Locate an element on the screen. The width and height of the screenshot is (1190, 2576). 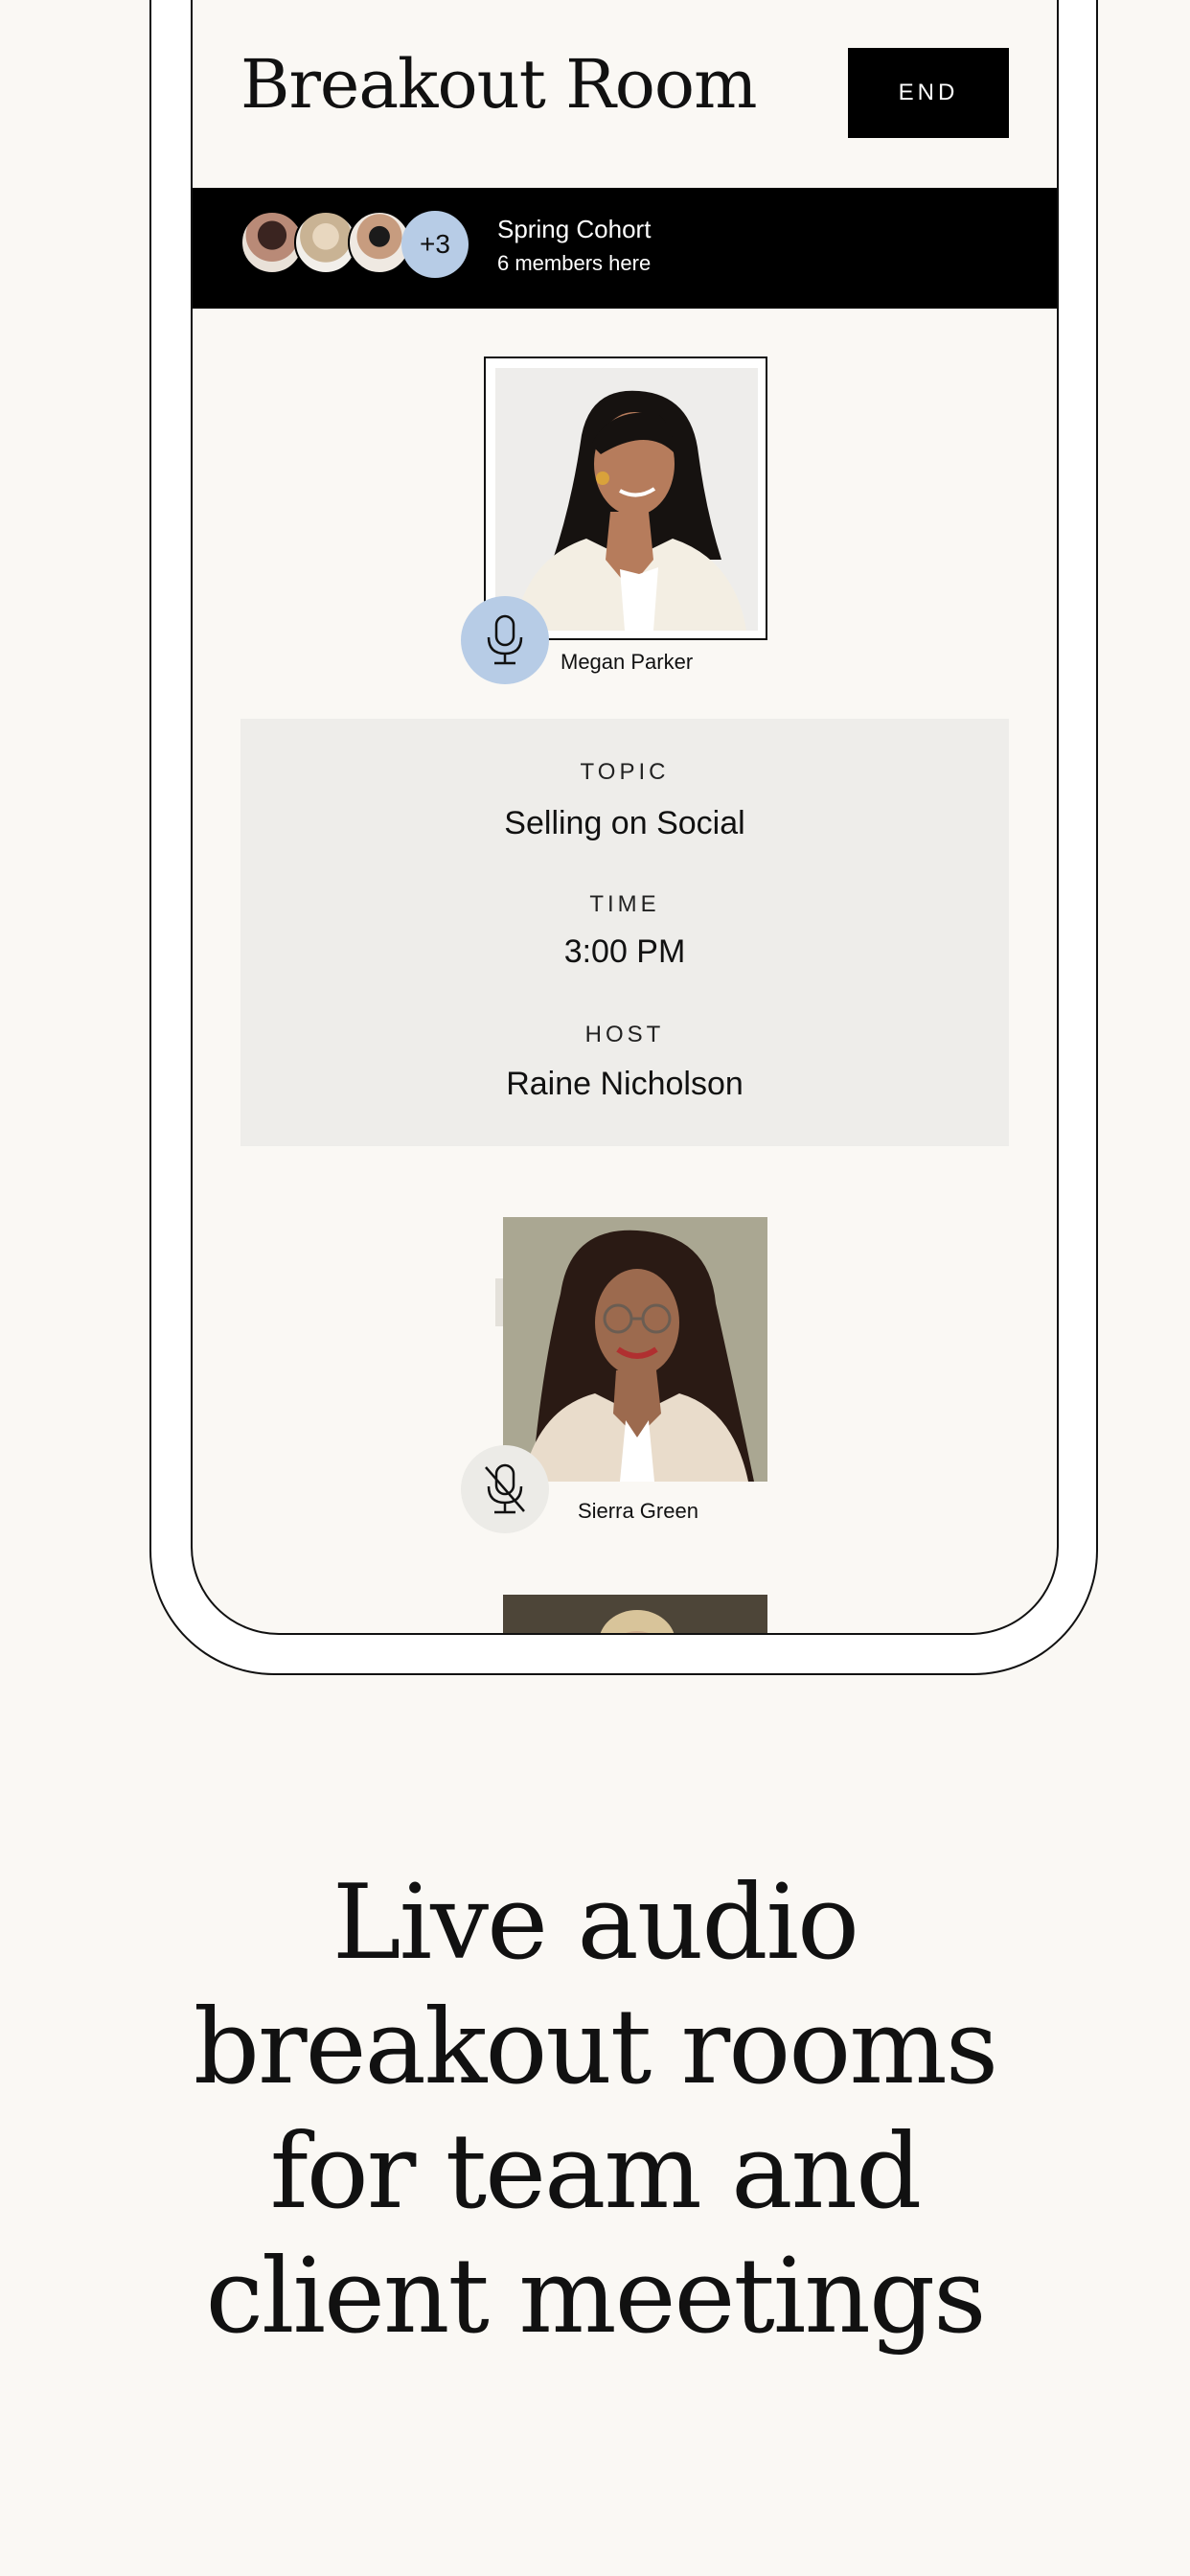
participant-card is located at coordinates (625, 498).